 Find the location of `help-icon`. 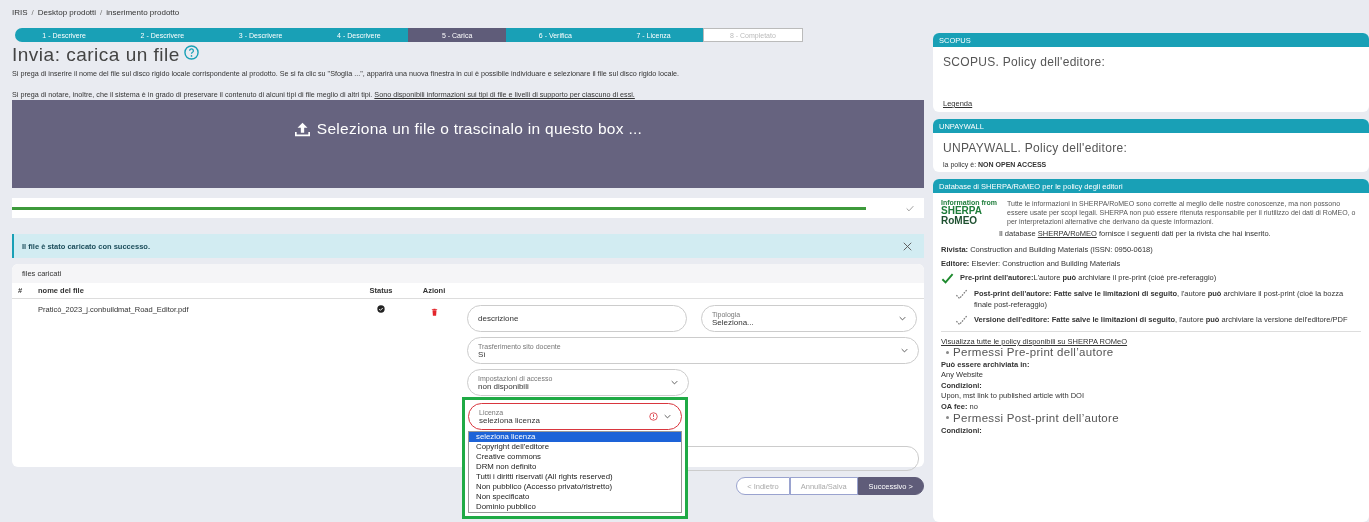

help-icon is located at coordinates (191, 52).